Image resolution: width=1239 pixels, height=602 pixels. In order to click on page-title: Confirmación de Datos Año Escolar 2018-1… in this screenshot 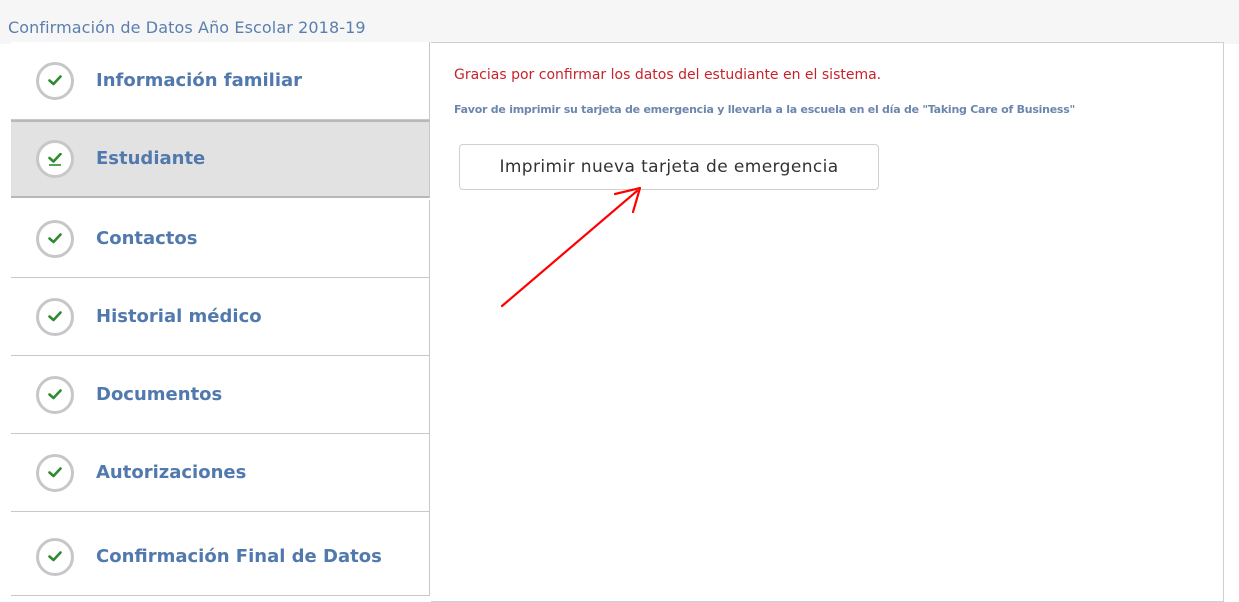, I will do `click(187, 27)`.